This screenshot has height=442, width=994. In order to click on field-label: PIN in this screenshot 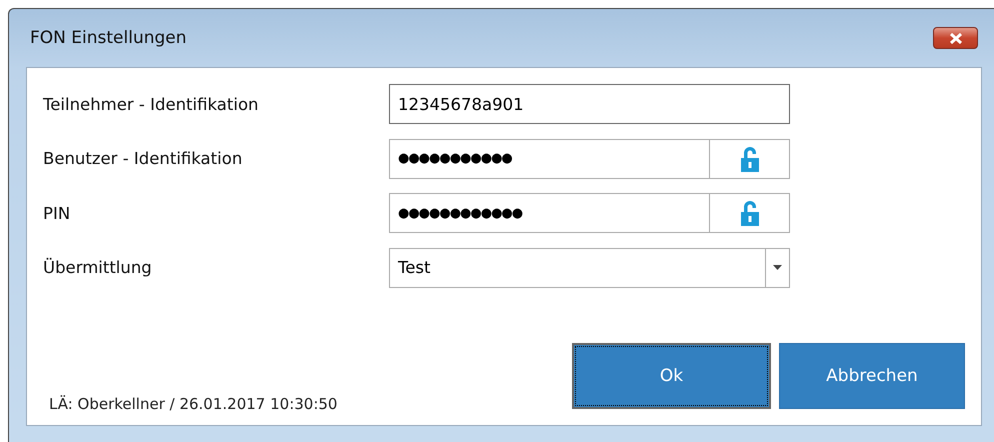, I will do `click(57, 213)`.